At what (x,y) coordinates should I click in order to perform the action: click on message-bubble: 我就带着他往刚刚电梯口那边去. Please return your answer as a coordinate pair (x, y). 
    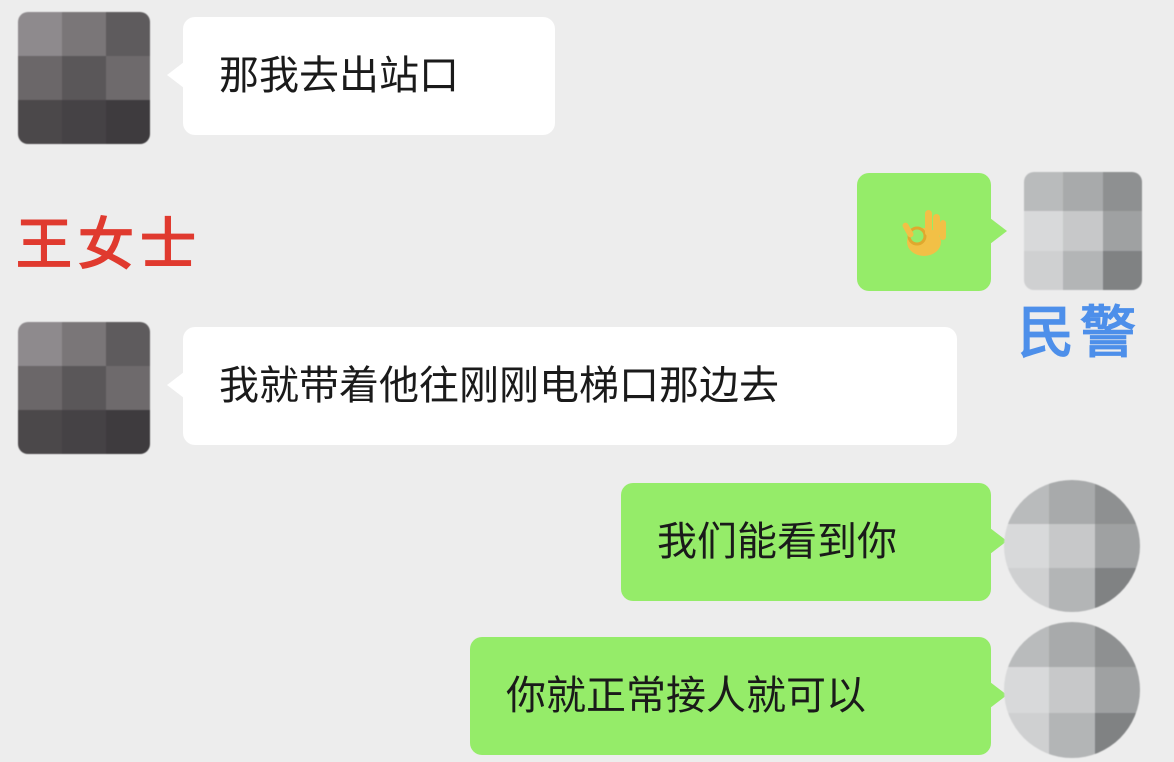
    Looking at the image, I should click on (562, 386).